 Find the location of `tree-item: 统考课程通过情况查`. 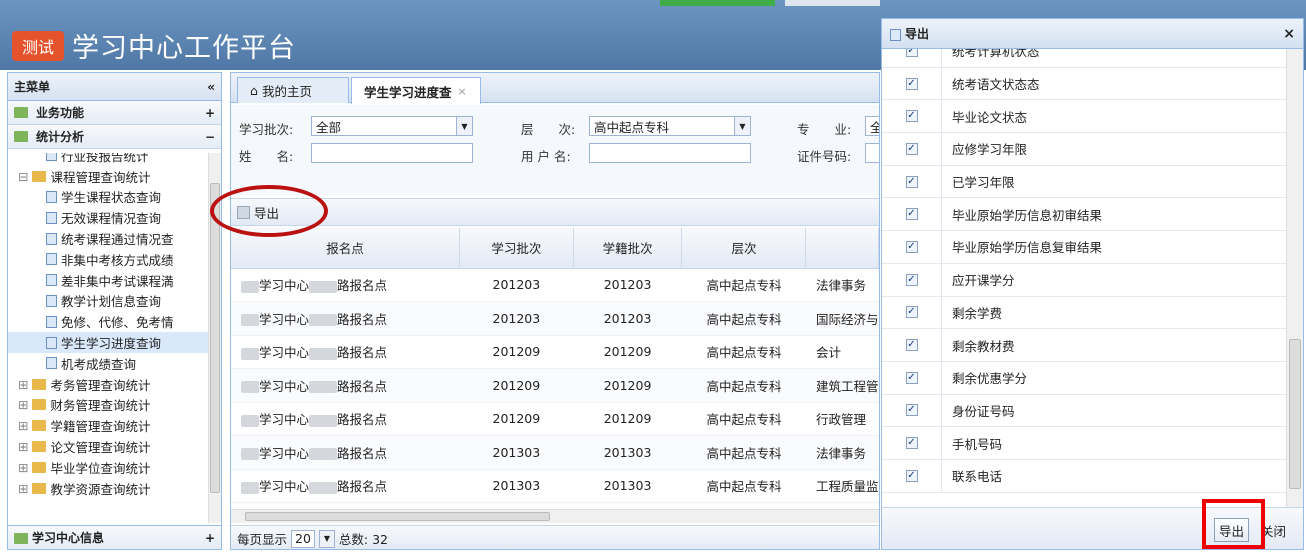

tree-item: 统考课程通过情况查 is located at coordinates (108, 238).